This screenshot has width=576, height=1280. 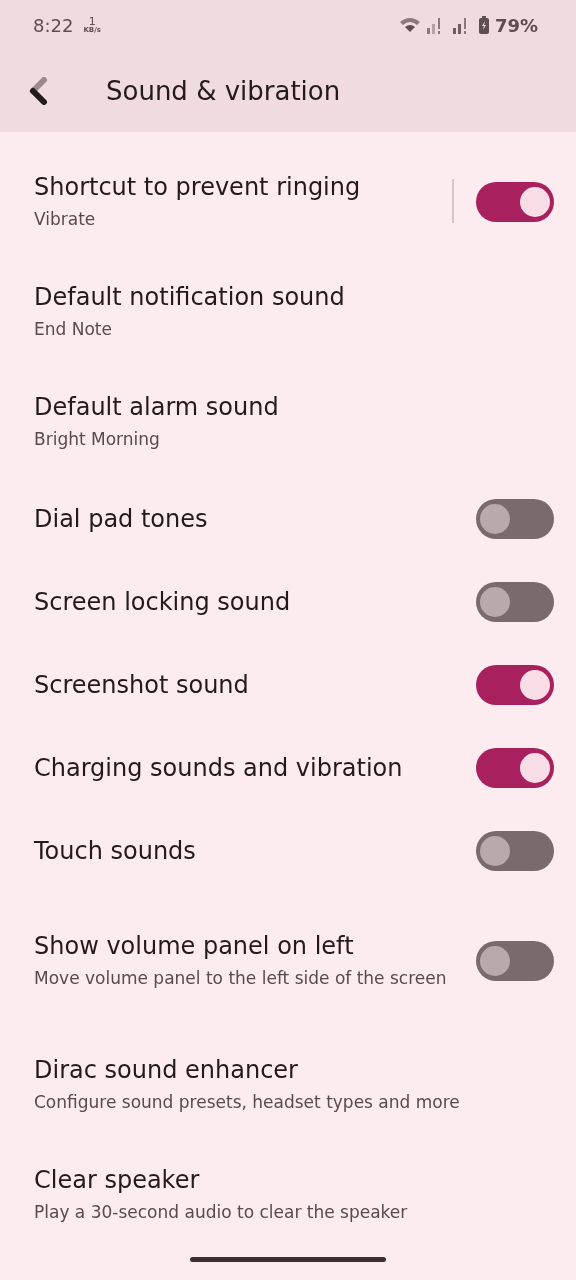 What do you see at coordinates (157, 406) in the screenshot?
I see `setting-title: Default alarm sound` at bounding box center [157, 406].